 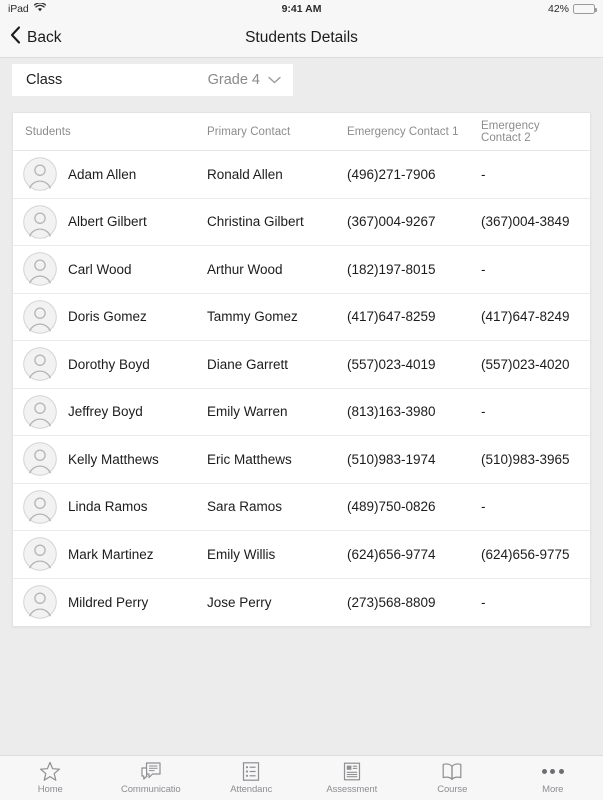 What do you see at coordinates (391, 222) in the screenshot?
I see `cell-emergency-contact-1: (367)004-9267` at bounding box center [391, 222].